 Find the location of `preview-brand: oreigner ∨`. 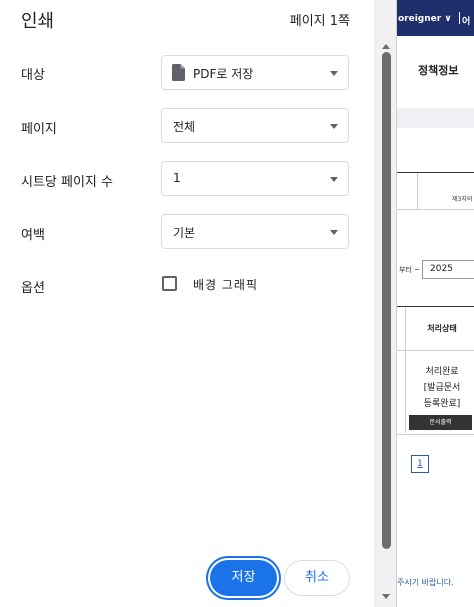

preview-brand: oreigner ∨ is located at coordinates (425, 19).